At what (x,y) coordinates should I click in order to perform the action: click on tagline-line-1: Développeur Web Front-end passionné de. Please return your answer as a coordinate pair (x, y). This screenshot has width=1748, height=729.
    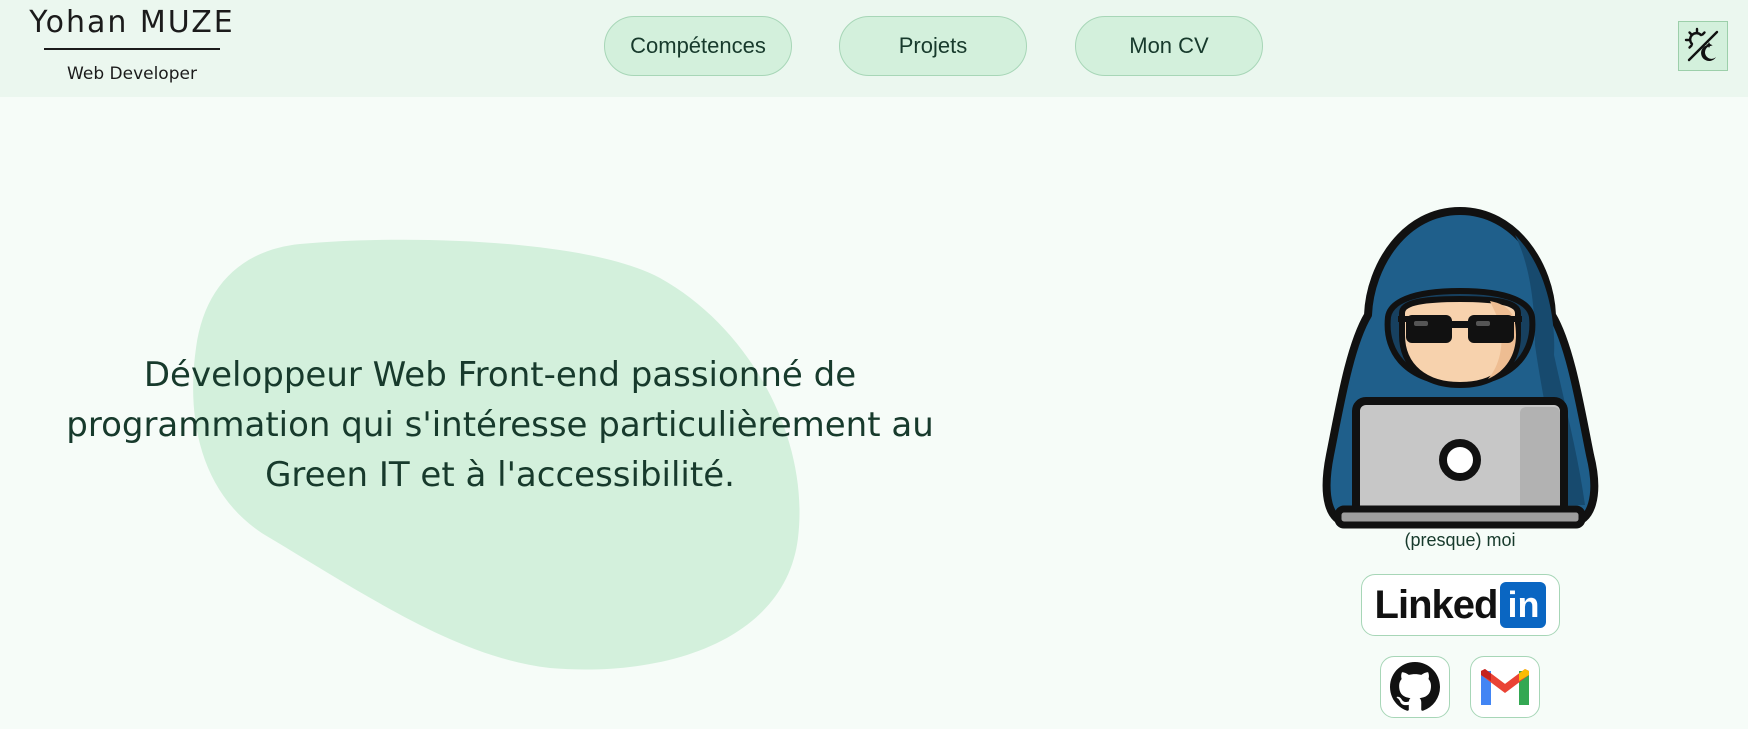
    Looking at the image, I should click on (500, 375).